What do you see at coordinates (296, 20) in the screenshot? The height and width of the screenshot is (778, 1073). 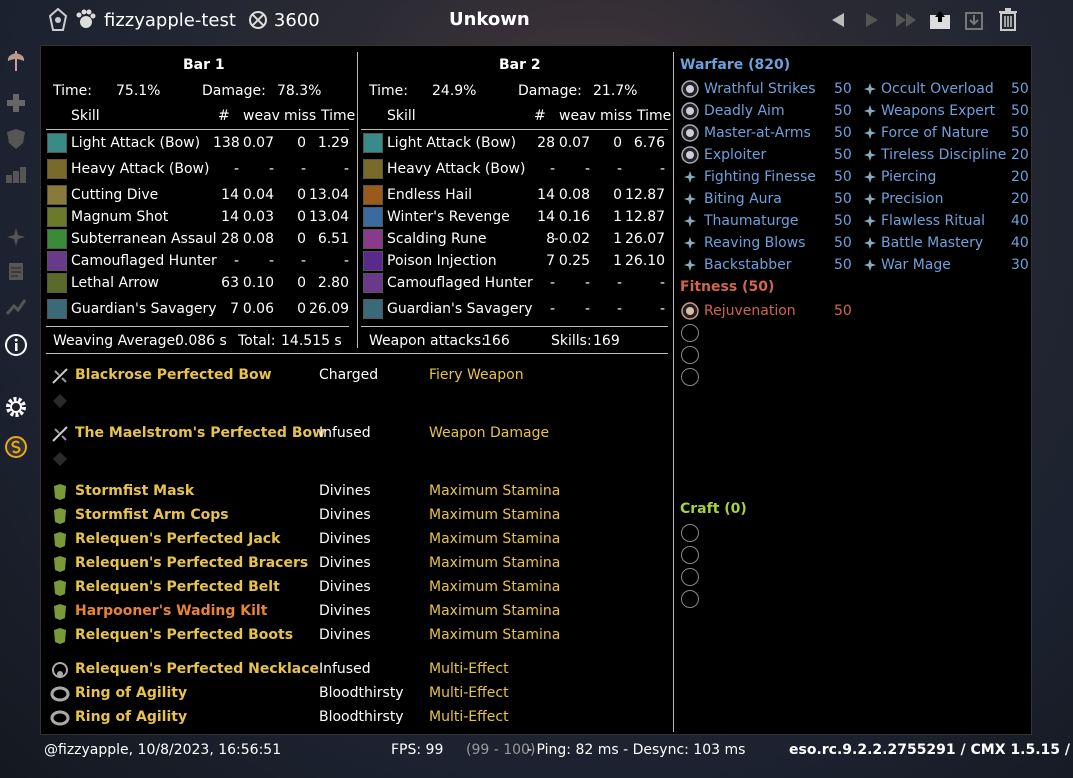 I see `champion-points: 3600` at bounding box center [296, 20].